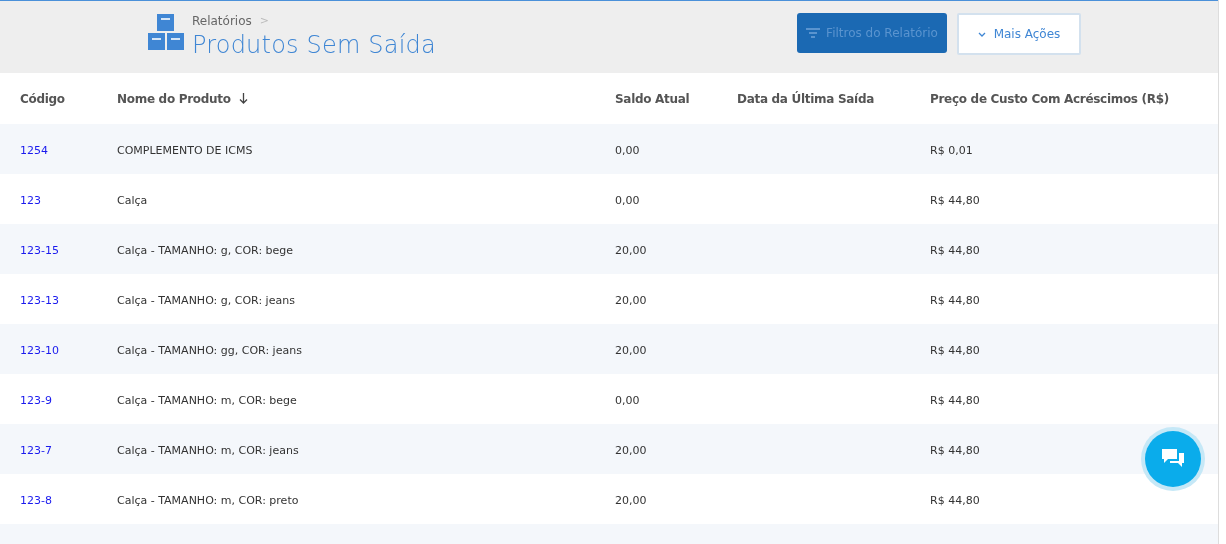 The image size is (1226, 544). What do you see at coordinates (652, 98) in the screenshot?
I see `column-header: Saldo Atual` at bounding box center [652, 98].